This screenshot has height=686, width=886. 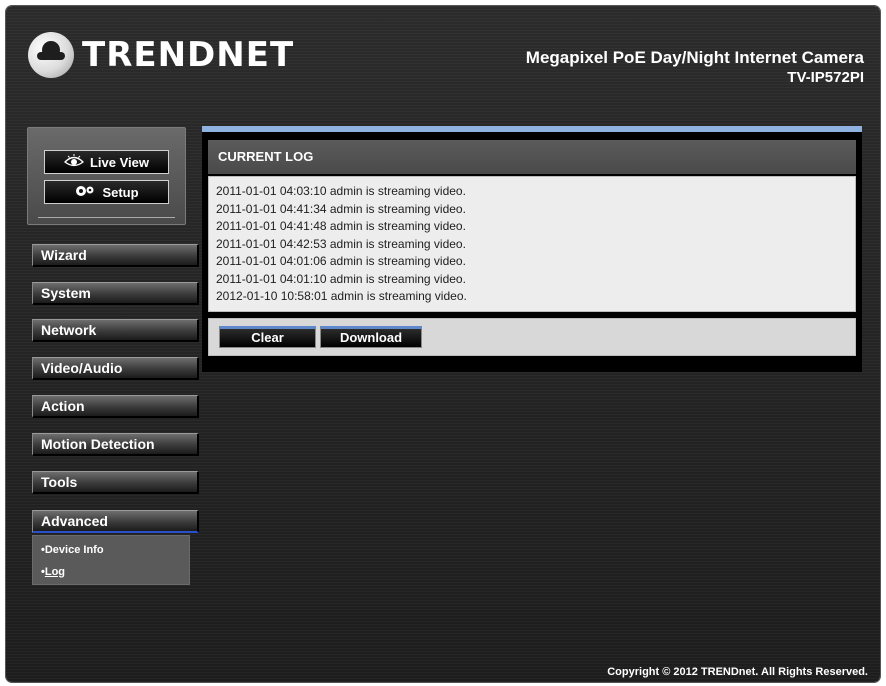 I want to click on setup-label: Setup, so click(x=120, y=192).